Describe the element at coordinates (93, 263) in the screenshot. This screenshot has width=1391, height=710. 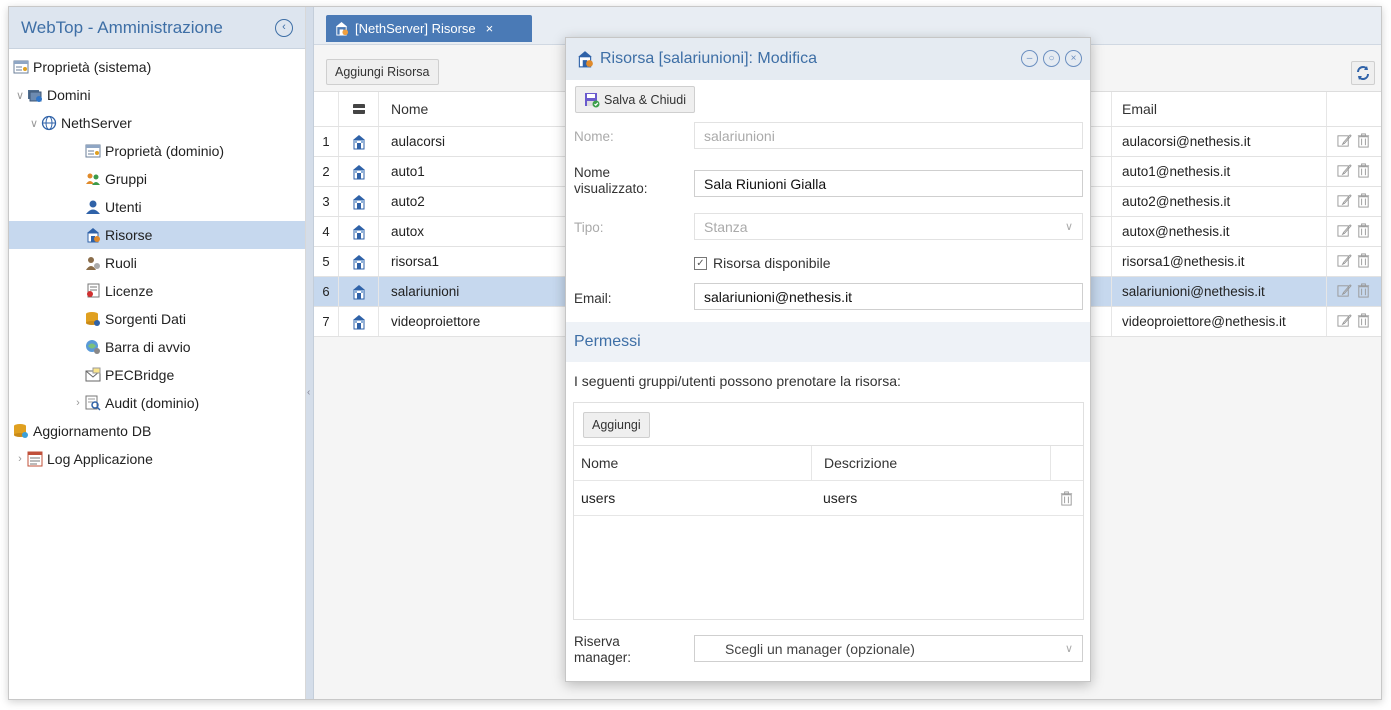
I see `roles-icon` at that location.